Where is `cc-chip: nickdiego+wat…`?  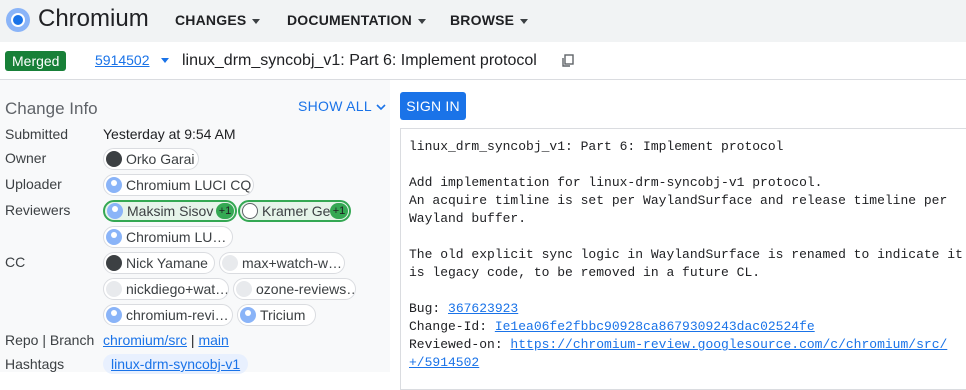 cc-chip: nickdiego+wat… is located at coordinates (166, 289).